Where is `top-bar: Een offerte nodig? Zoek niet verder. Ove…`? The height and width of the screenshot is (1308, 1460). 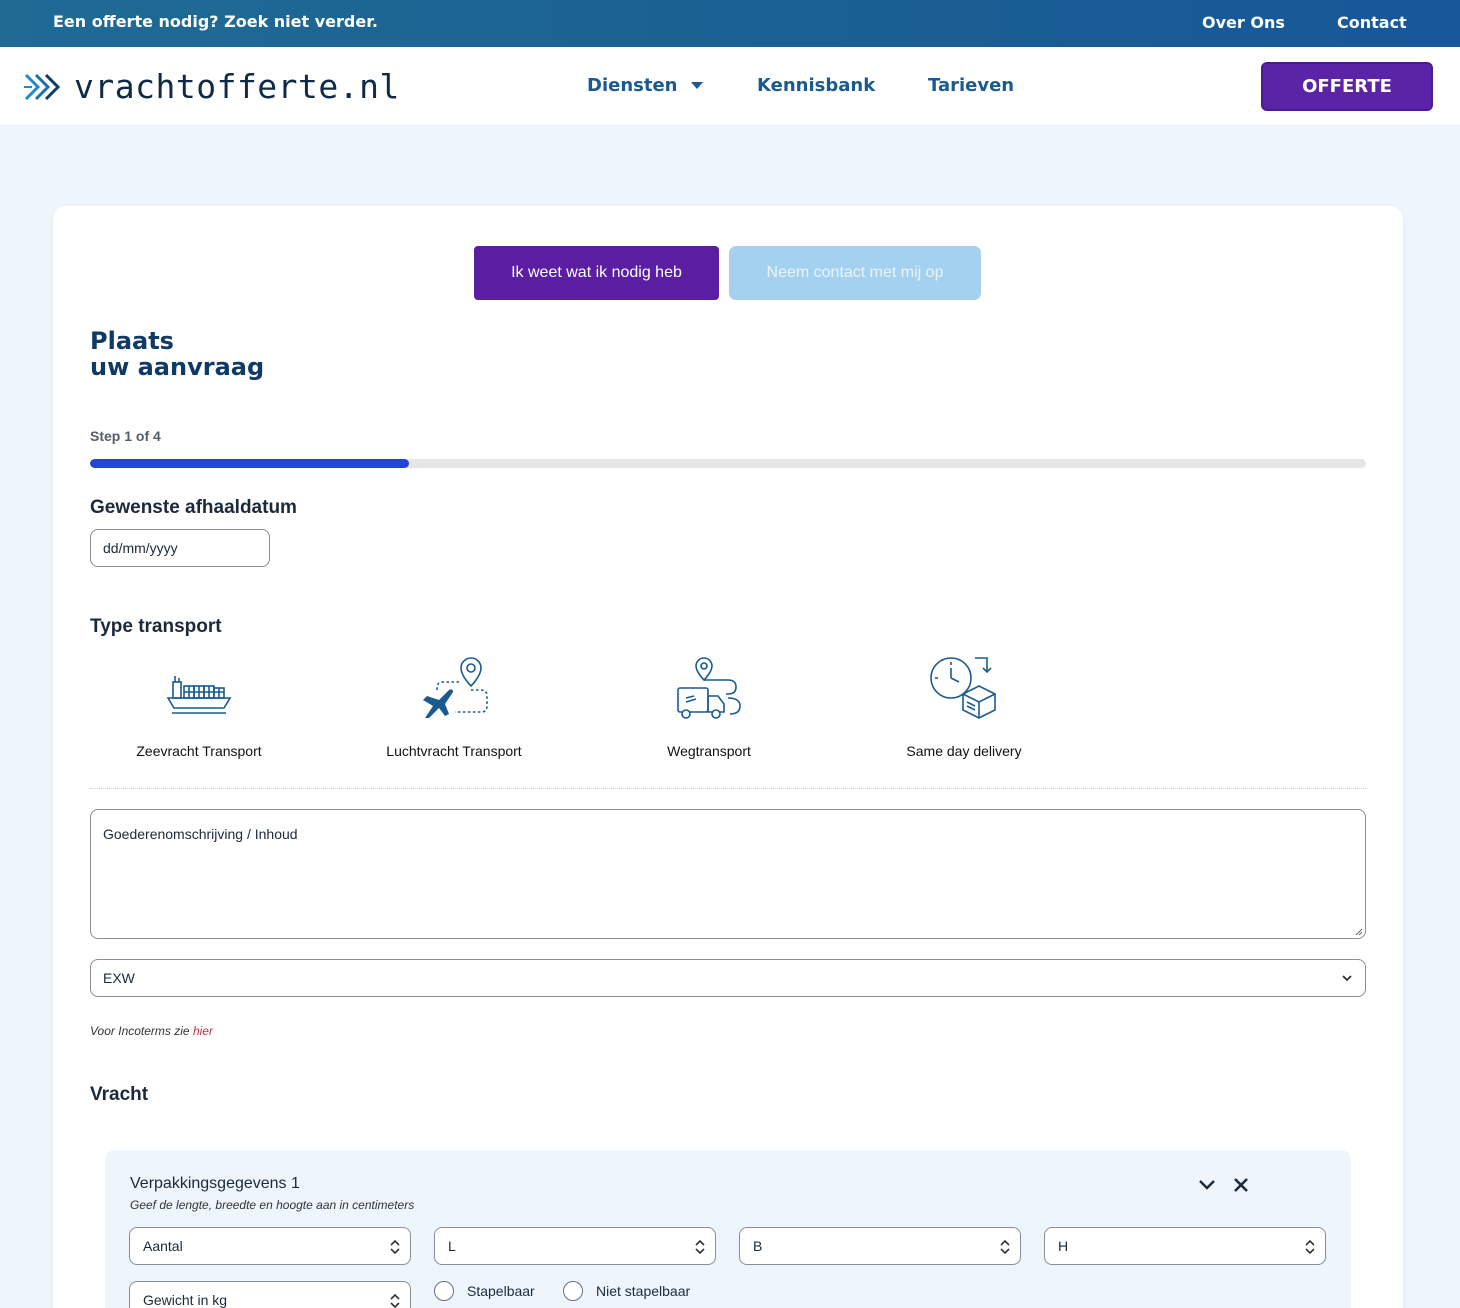 top-bar: Een offerte nodig? Zoek niet verder. Ove… is located at coordinates (730, 23).